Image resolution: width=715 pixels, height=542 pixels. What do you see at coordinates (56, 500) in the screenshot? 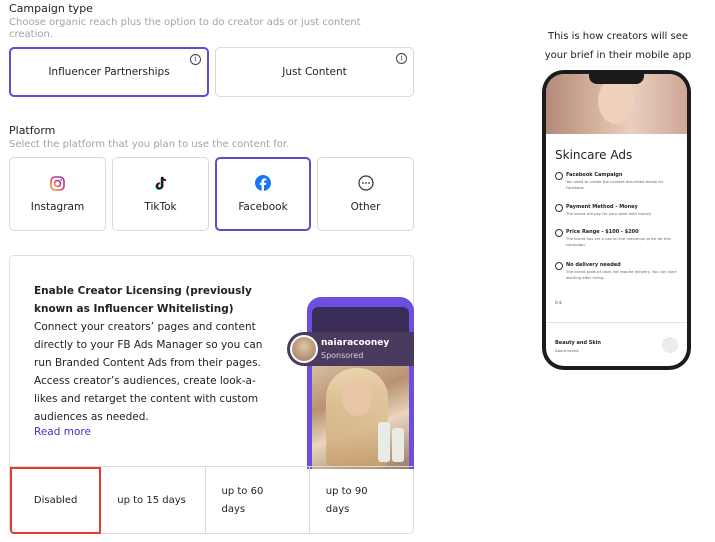
I see `duration-option: Disabled` at bounding box center [56, 500].